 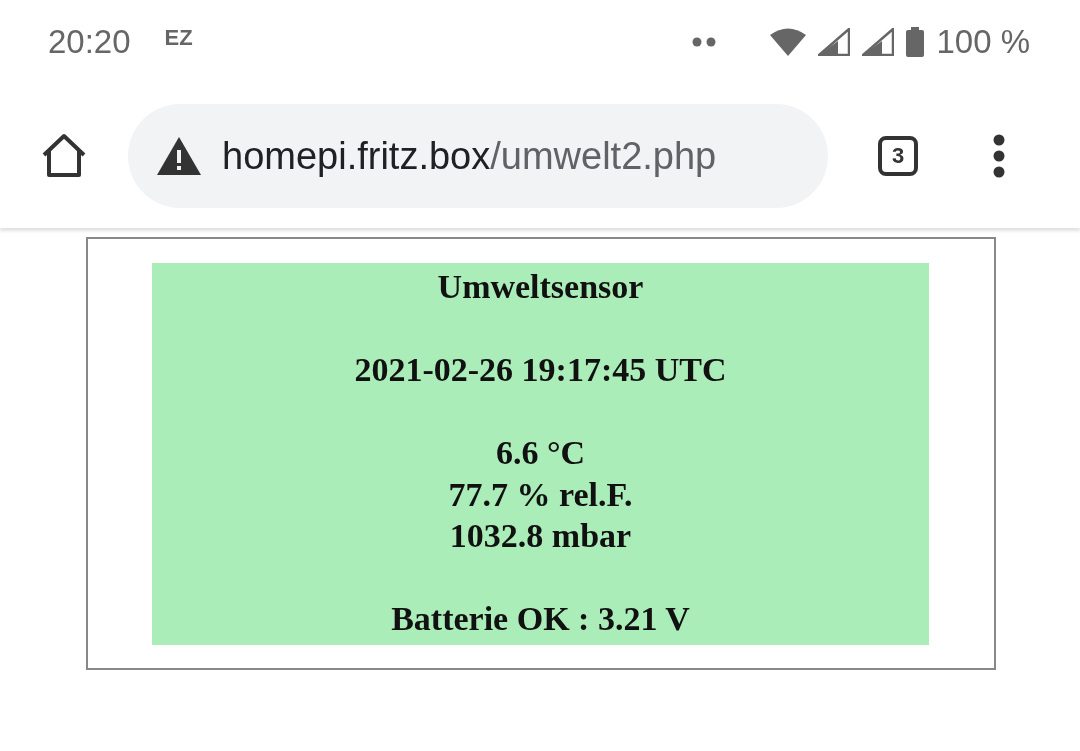 I want to click on sensor-reading: 1032.8 mbar, so click(x=540, y=536).